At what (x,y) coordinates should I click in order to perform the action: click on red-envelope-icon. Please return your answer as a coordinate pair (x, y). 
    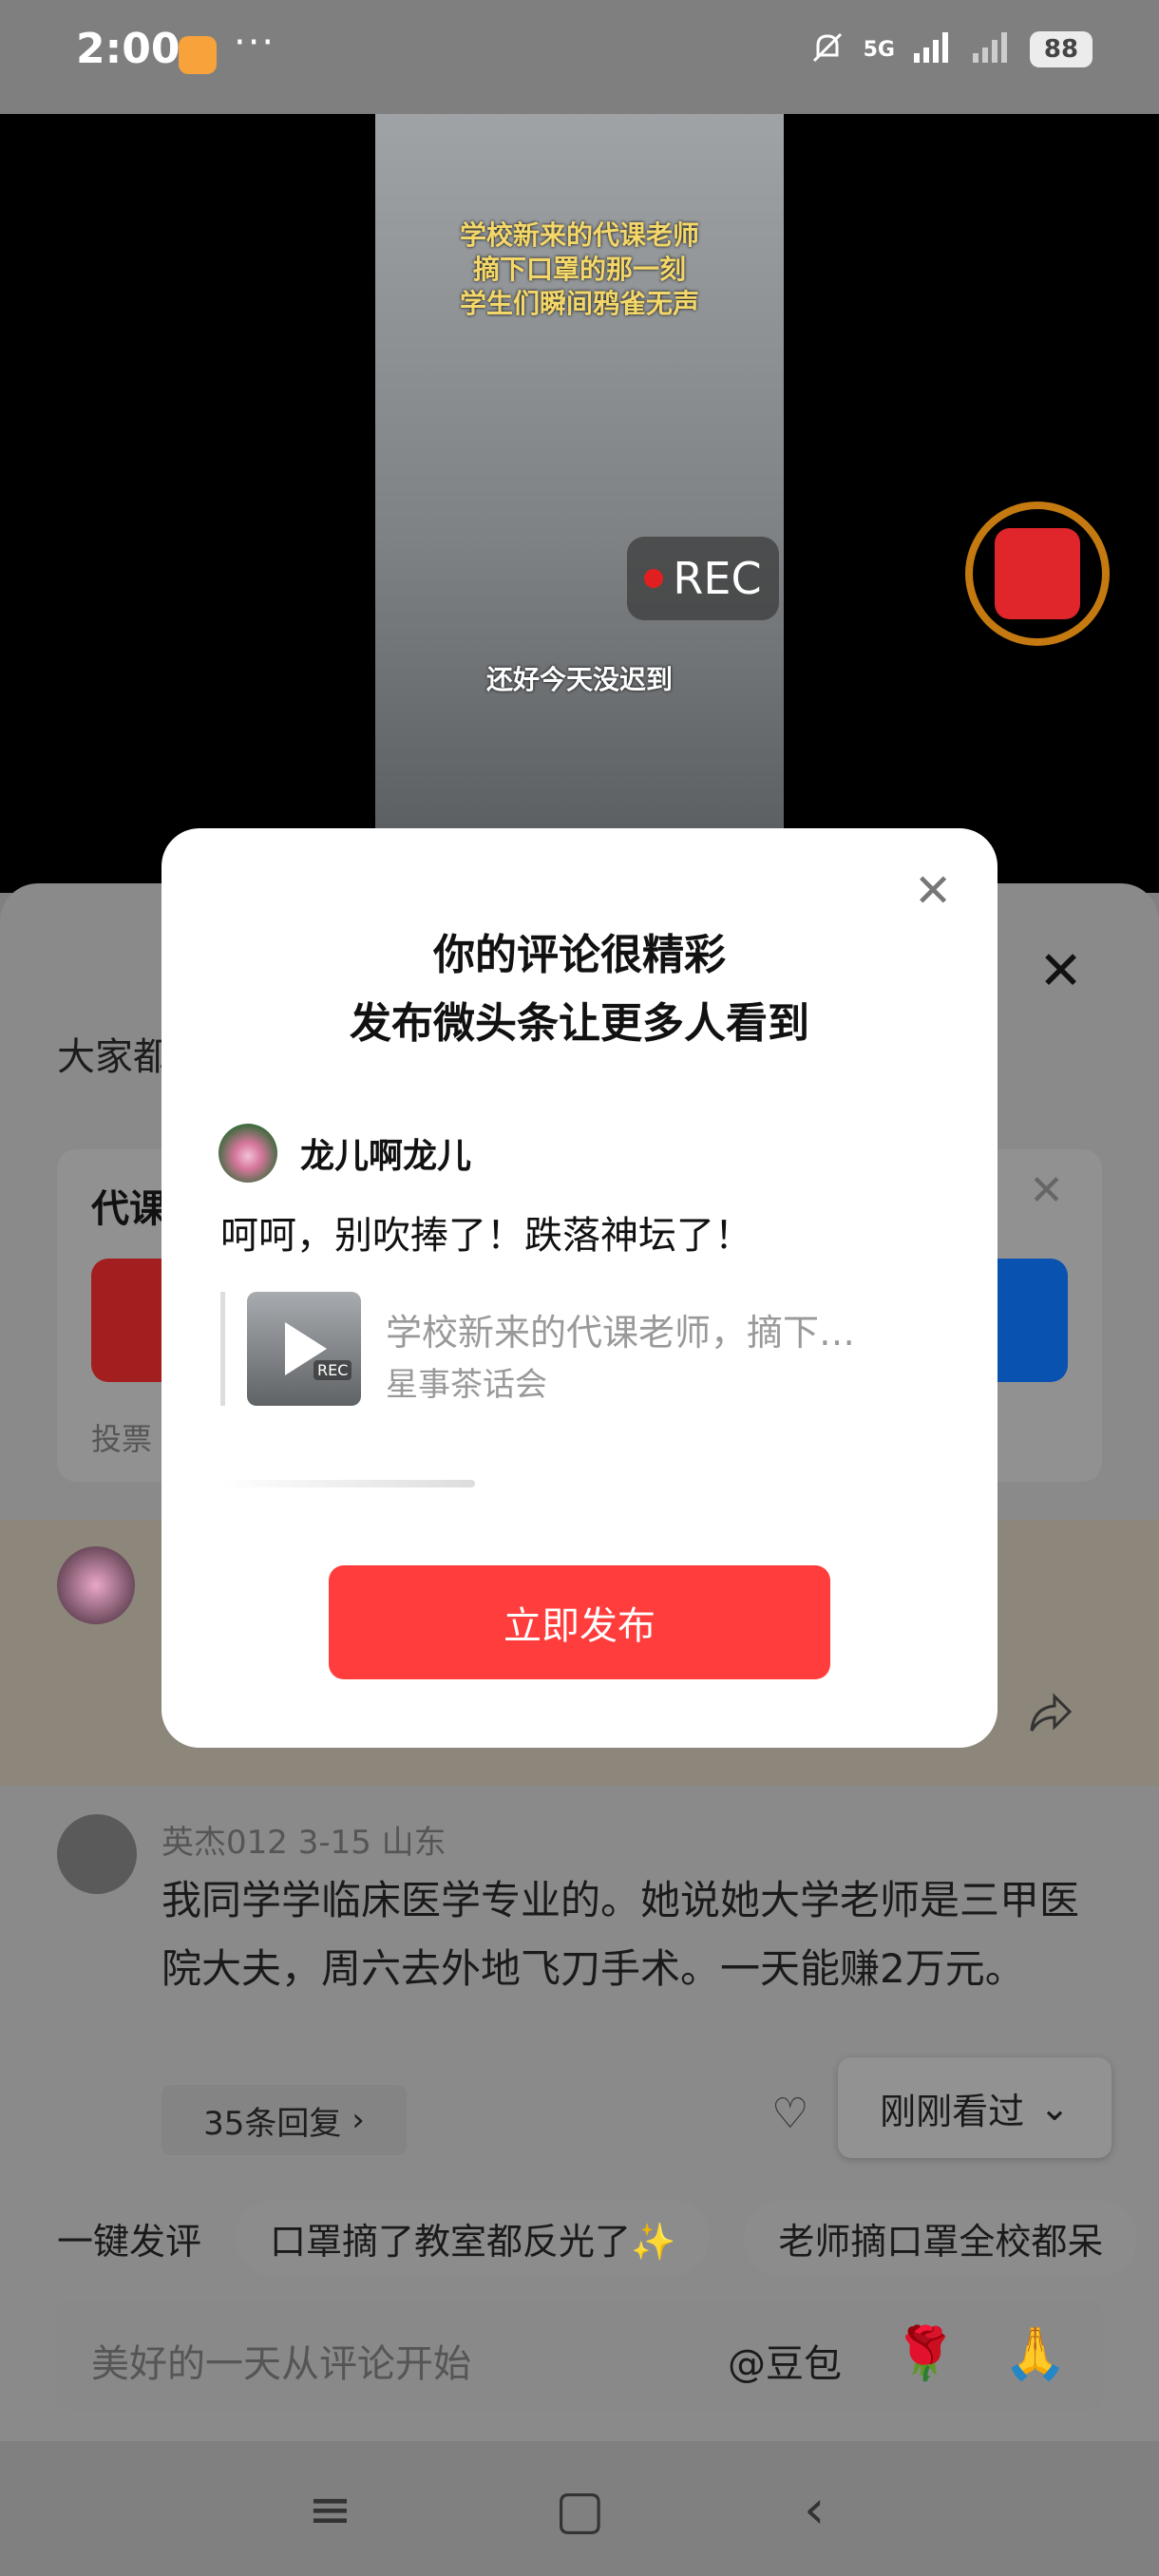
    Looking at the image, I should click on (1037, 573).